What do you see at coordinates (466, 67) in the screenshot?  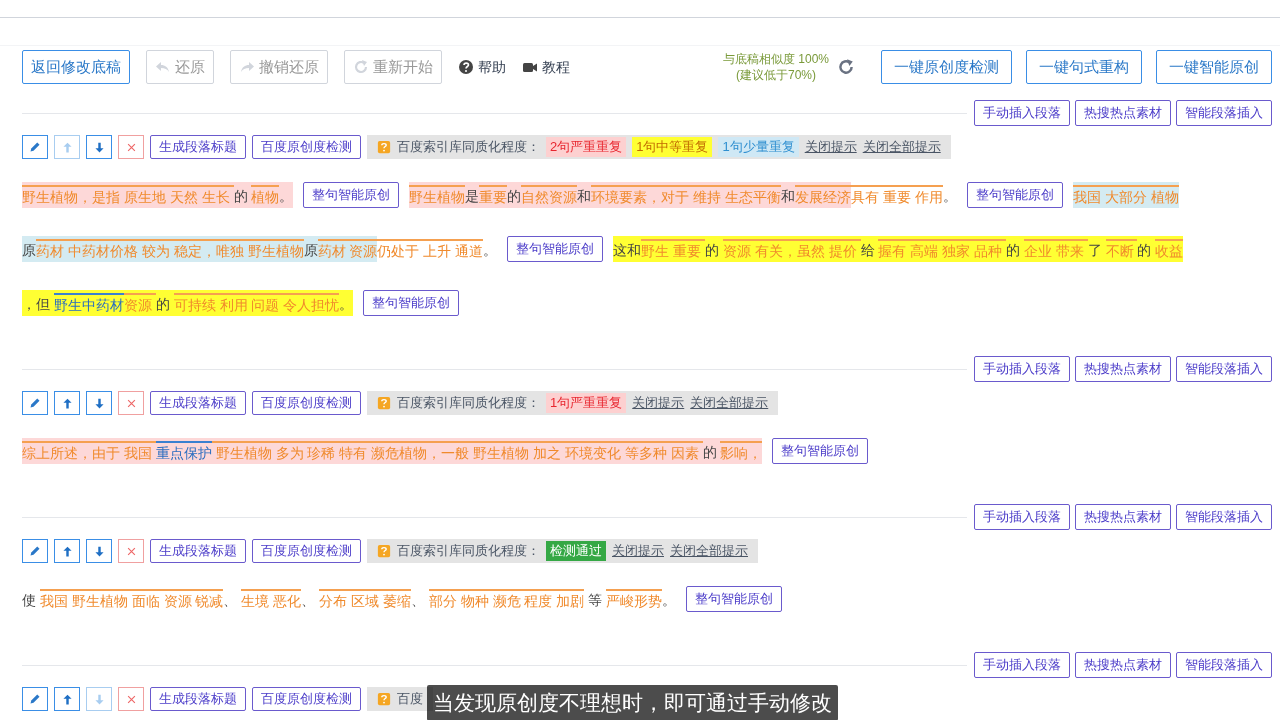 I see `help-icon` at bounding box center [466, 67].